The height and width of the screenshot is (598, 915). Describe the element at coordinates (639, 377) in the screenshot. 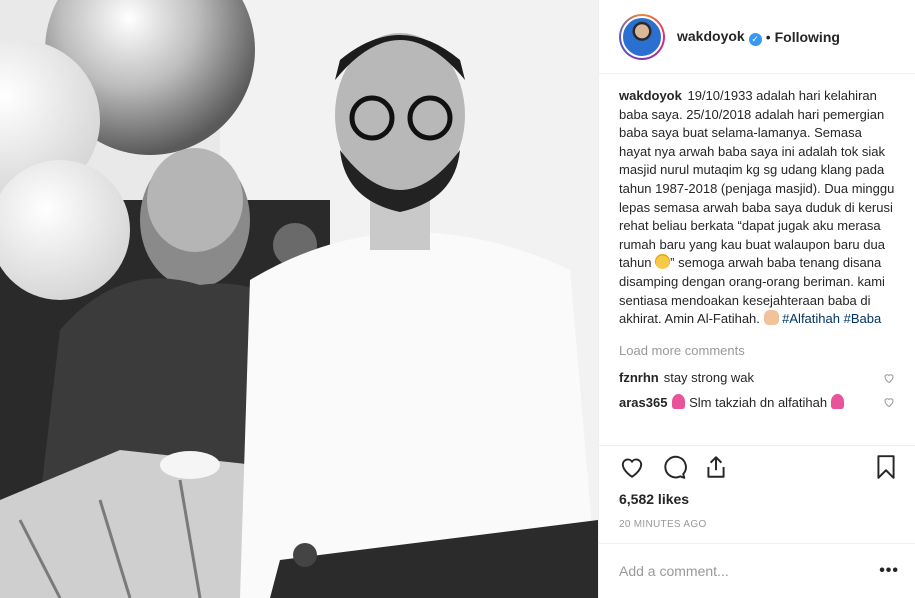

I see `comment-username: fznrhn` at that location.